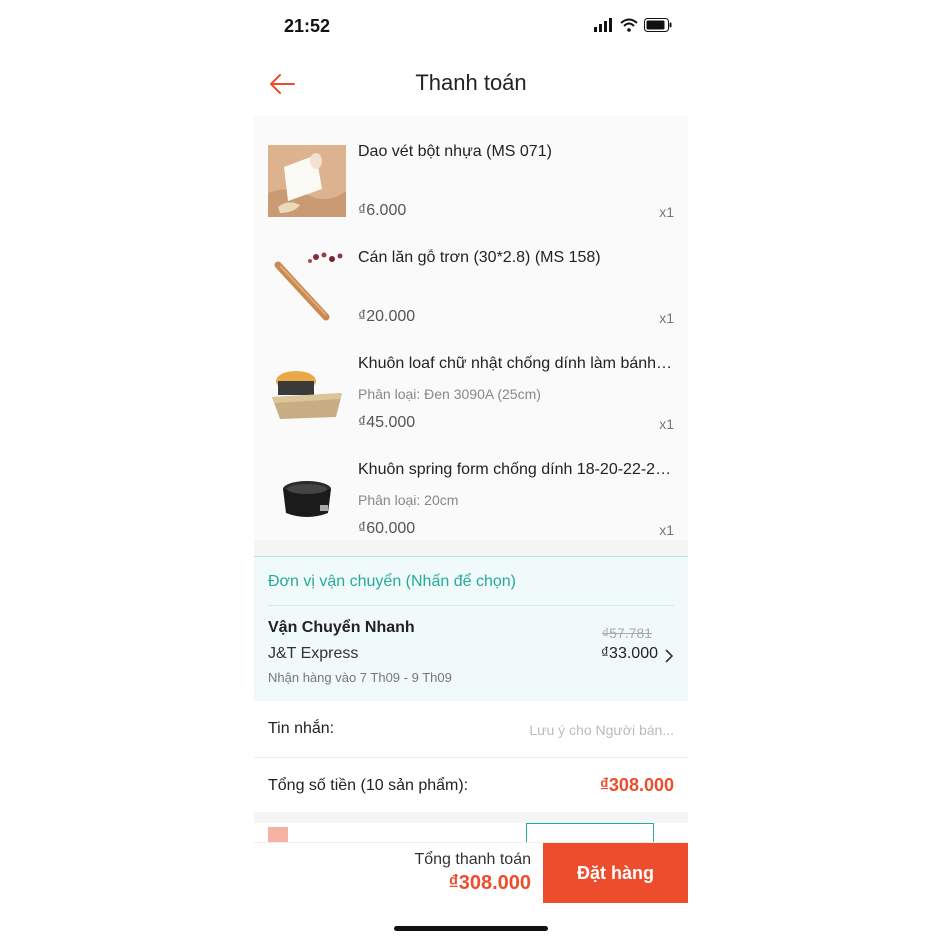 This screenshot has height=942, width=942. Describe the element at coordinates (307, 26) in the screenshot. I see `status-time: 21:52` at that location.